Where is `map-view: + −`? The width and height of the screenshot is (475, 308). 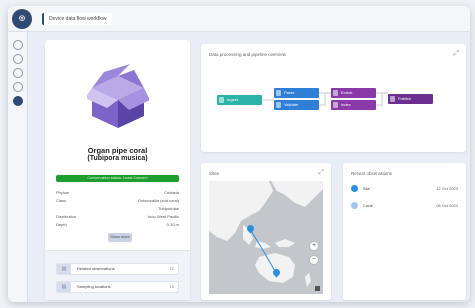 map-view: + − is located at coordinates (266, 237).